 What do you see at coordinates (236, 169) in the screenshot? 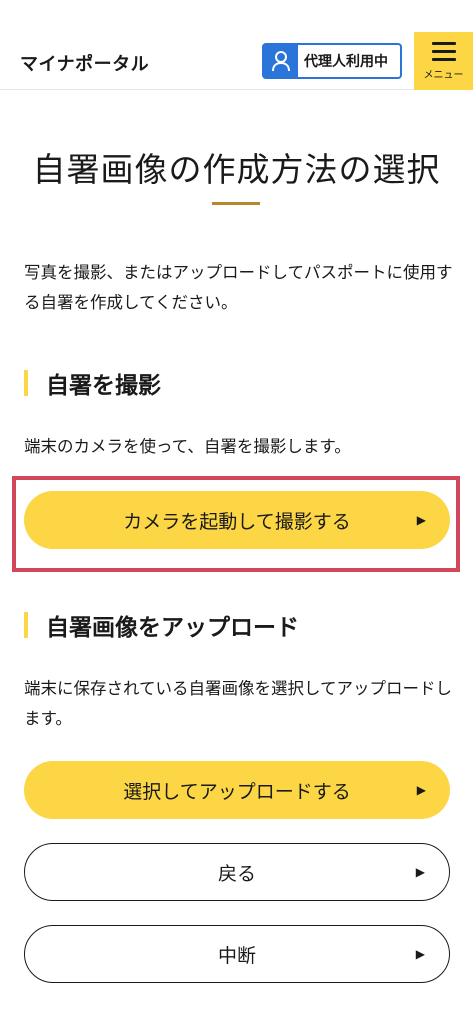
I see `page-title: 自署画像の作成方法の選択` at bounding box center [236, 169].